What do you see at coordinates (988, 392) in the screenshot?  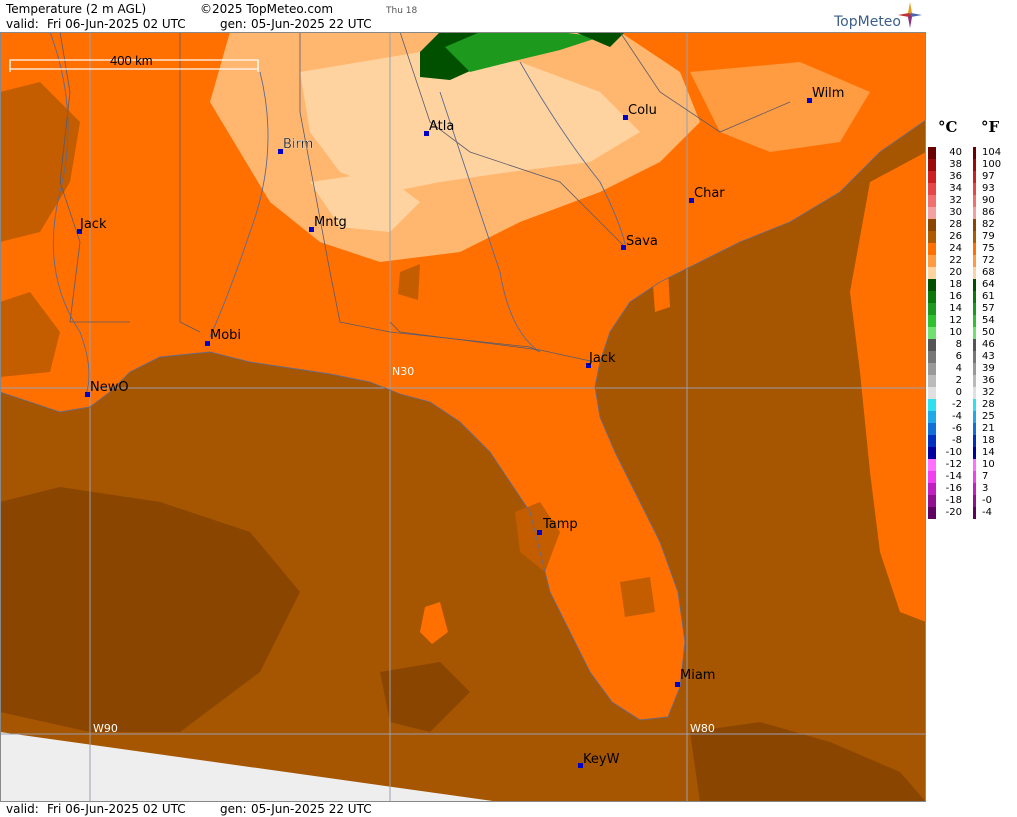 I see `legend-fahrenheit-value: 32` at bounding box center [988, 392].